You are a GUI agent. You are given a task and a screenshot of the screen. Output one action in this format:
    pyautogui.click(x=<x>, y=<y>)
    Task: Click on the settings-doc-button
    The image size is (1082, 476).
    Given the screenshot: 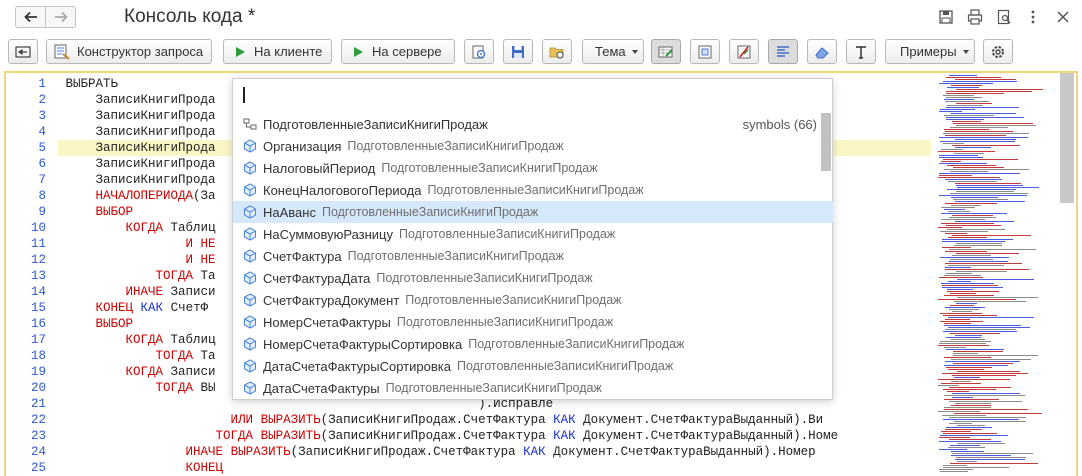 What is the action you would take?
    pyautogui.click(x=479, y=51)
    